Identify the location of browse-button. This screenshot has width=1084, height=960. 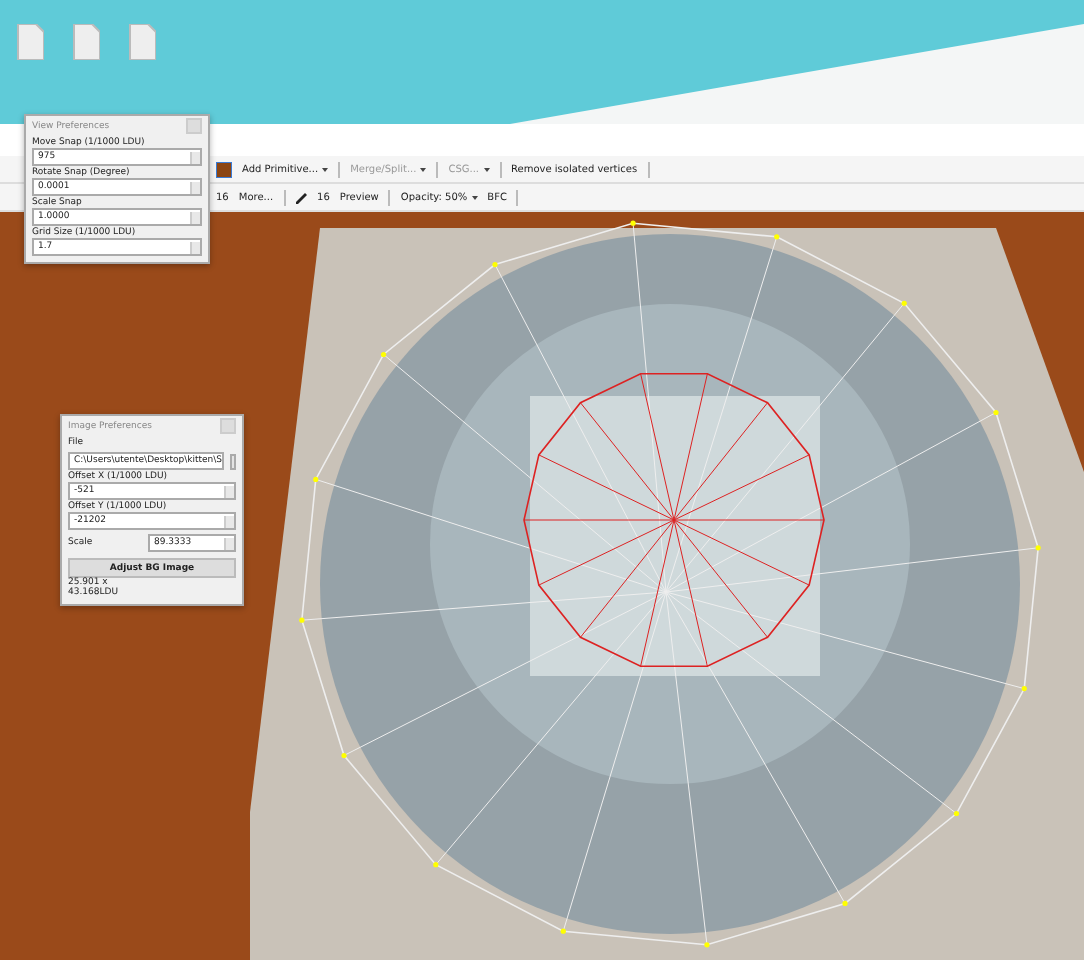
(233, 461).